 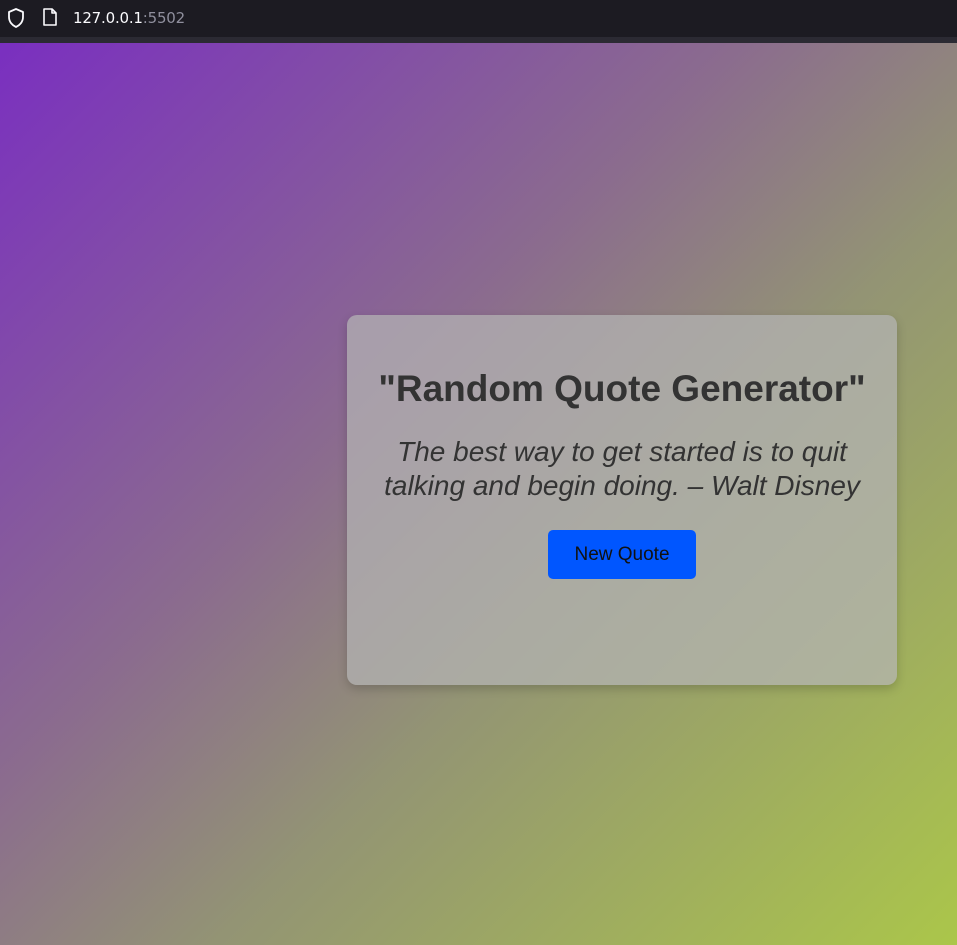 I want to click on shield-icon, so click(x=16, y=18).